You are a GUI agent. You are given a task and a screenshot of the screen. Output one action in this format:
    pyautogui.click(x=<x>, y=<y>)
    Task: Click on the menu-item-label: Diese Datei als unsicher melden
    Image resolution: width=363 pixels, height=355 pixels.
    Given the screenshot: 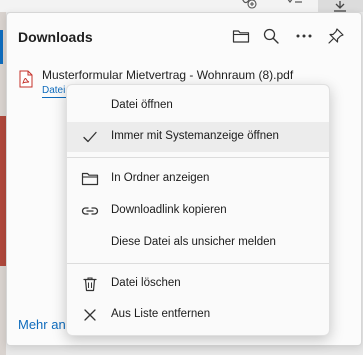 What is the action you would take?
    pyautogui.click(x=193, y=242)
    